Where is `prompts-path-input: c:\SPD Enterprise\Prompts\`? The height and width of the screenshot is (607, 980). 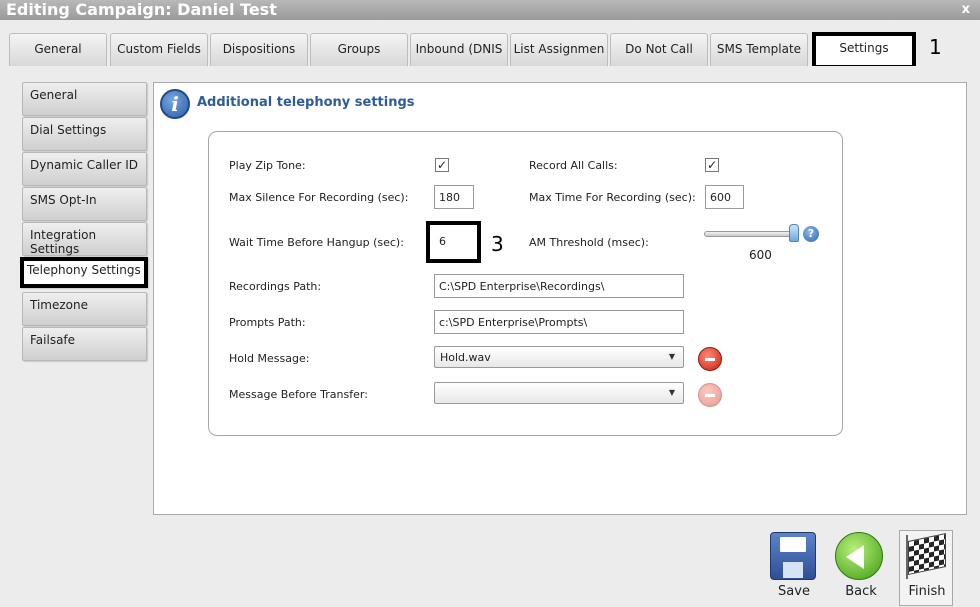
prompts-path-input: c:\SPD Enterprise\Prompts\ is located at coordinates (559, 322).